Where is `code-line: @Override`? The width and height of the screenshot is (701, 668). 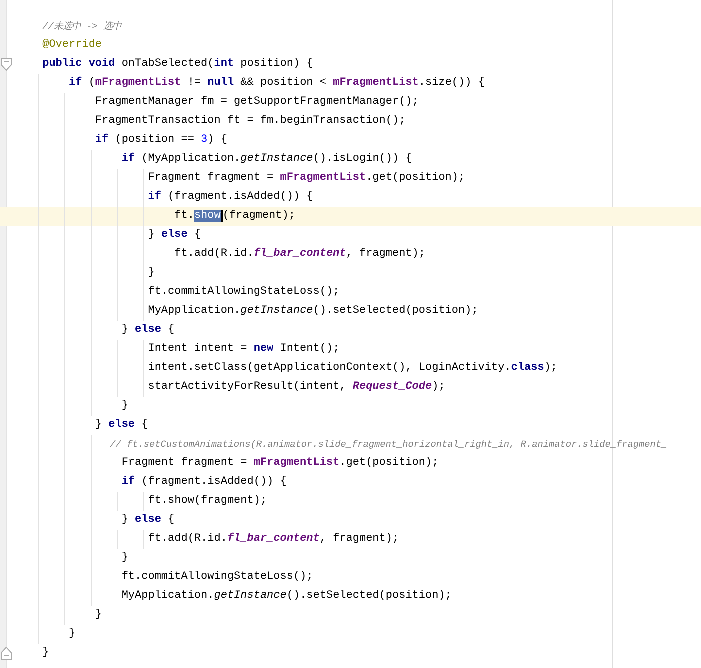 code-line: @Override is located at coordinates (73, 45).